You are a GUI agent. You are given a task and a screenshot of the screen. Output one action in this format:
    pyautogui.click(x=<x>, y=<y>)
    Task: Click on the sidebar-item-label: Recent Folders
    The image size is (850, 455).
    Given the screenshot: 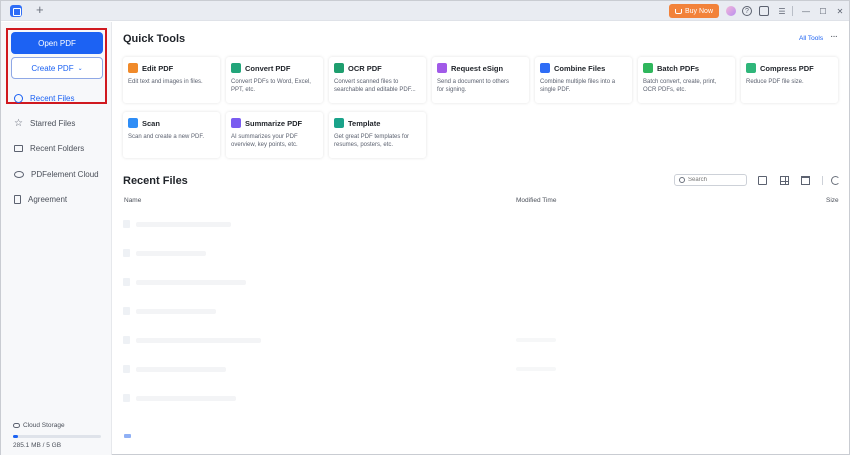 What is the action you would take?
    pyautogui.click(x=57, y=148)
    